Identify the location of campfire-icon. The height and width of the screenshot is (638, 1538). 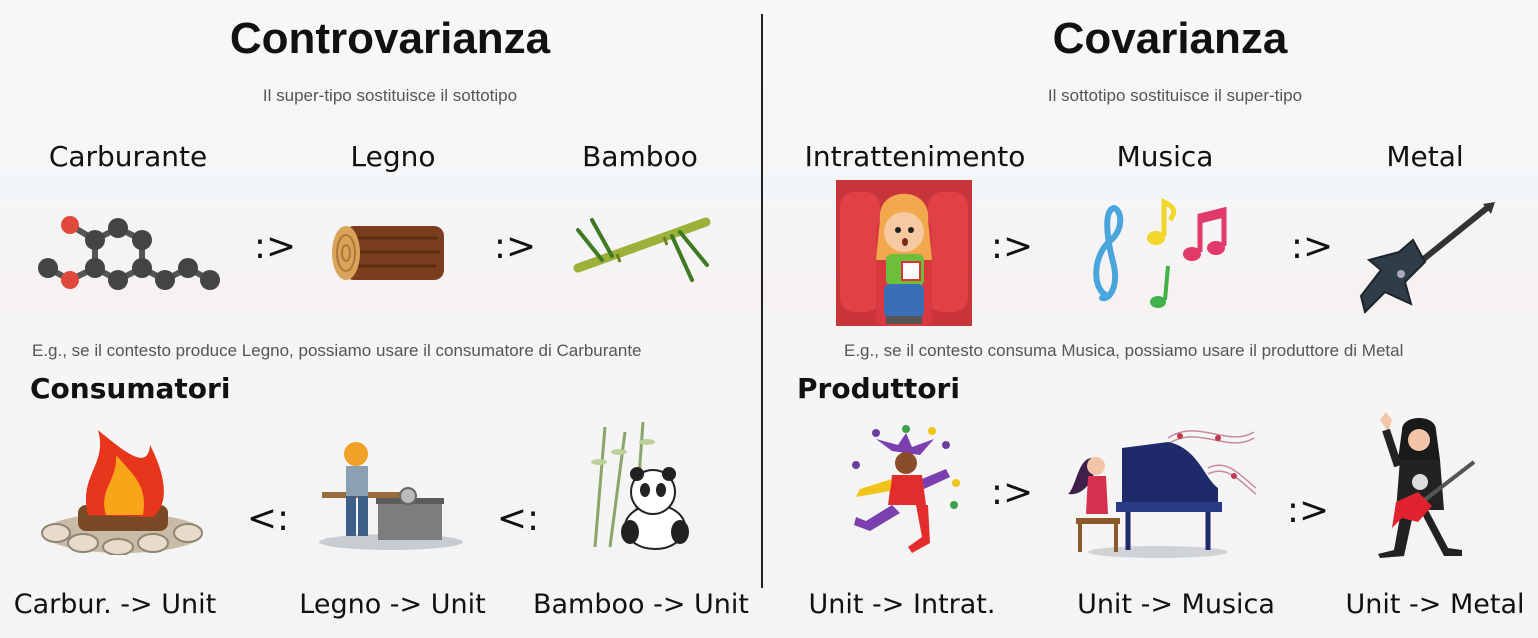
(123, 490).